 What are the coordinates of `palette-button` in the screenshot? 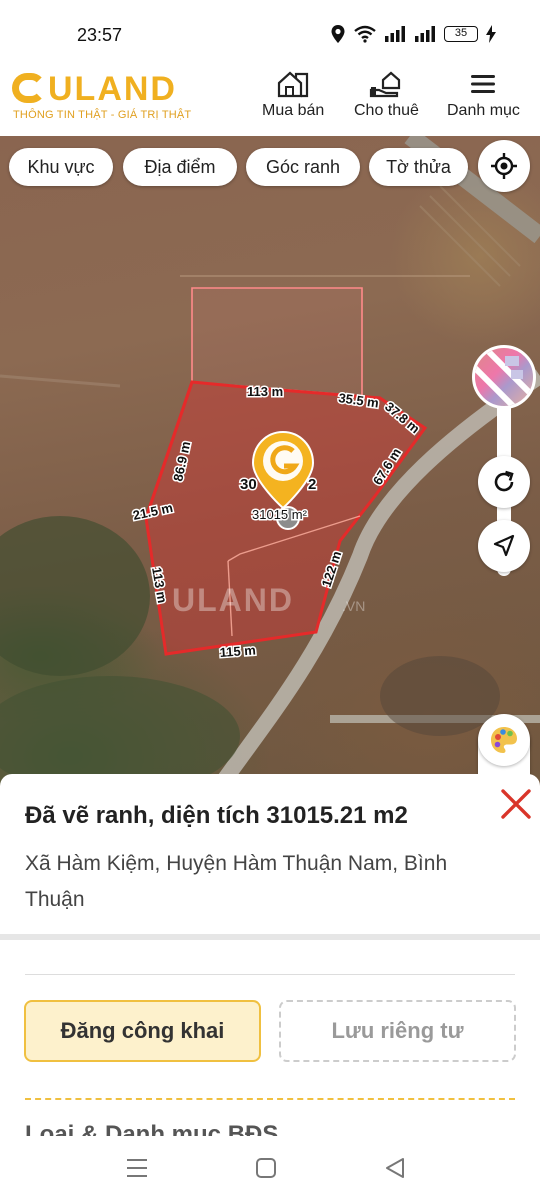 It's located at (504, 740).